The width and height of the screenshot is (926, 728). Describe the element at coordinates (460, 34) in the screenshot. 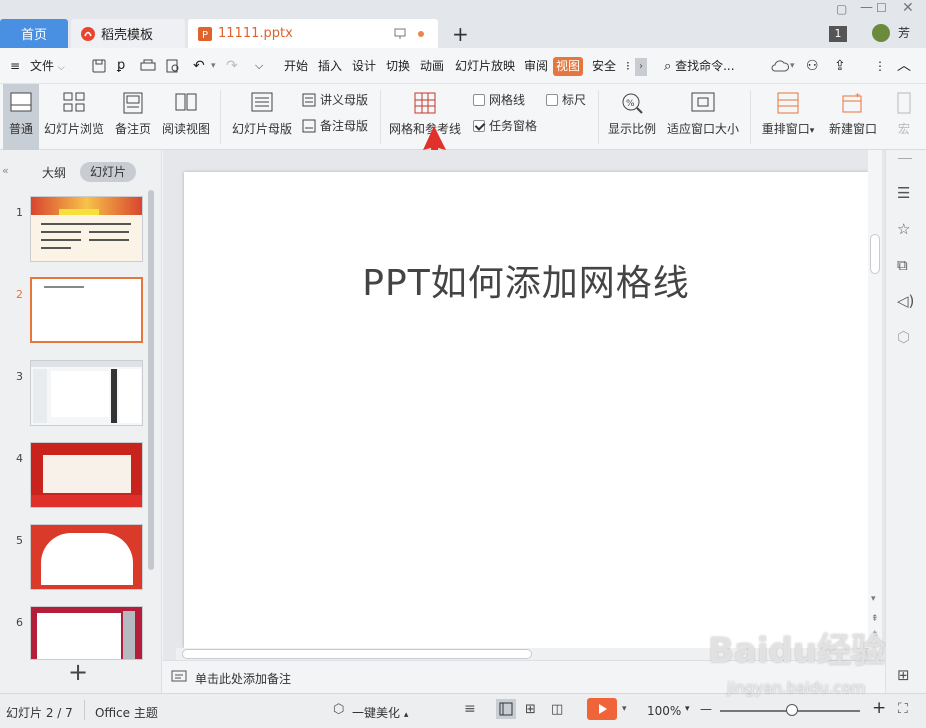

I see `new-tab-button: +` at that location.